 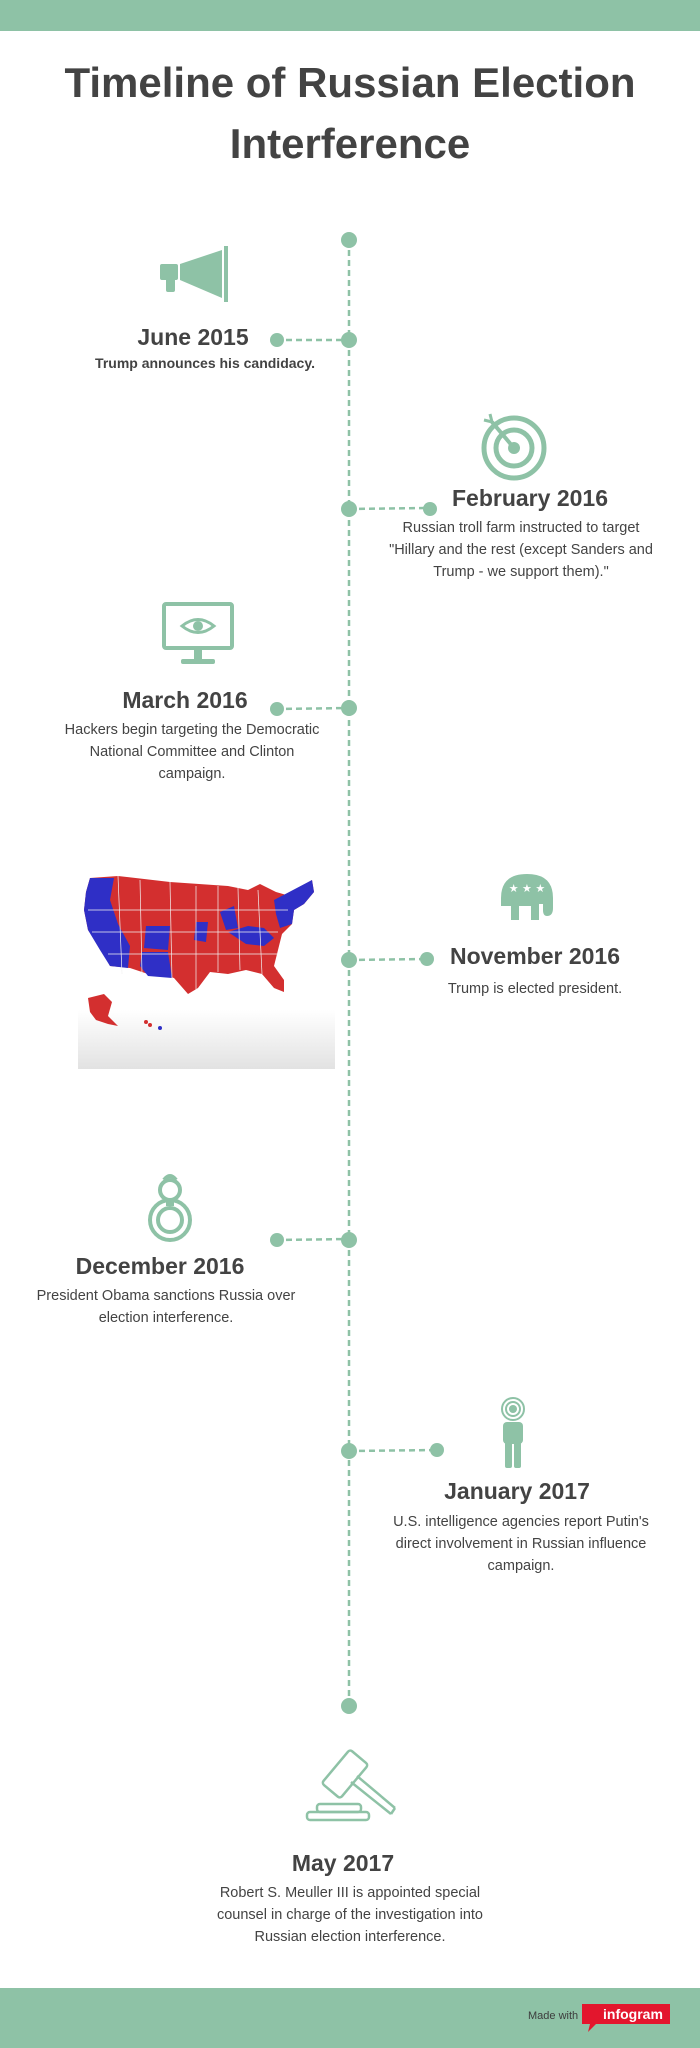 What do you see at coordinates (205, 363) in the screenshot?
I see `event-desc-june-2015: Trump announces his candidacy.` at bounding box center [205, 363].